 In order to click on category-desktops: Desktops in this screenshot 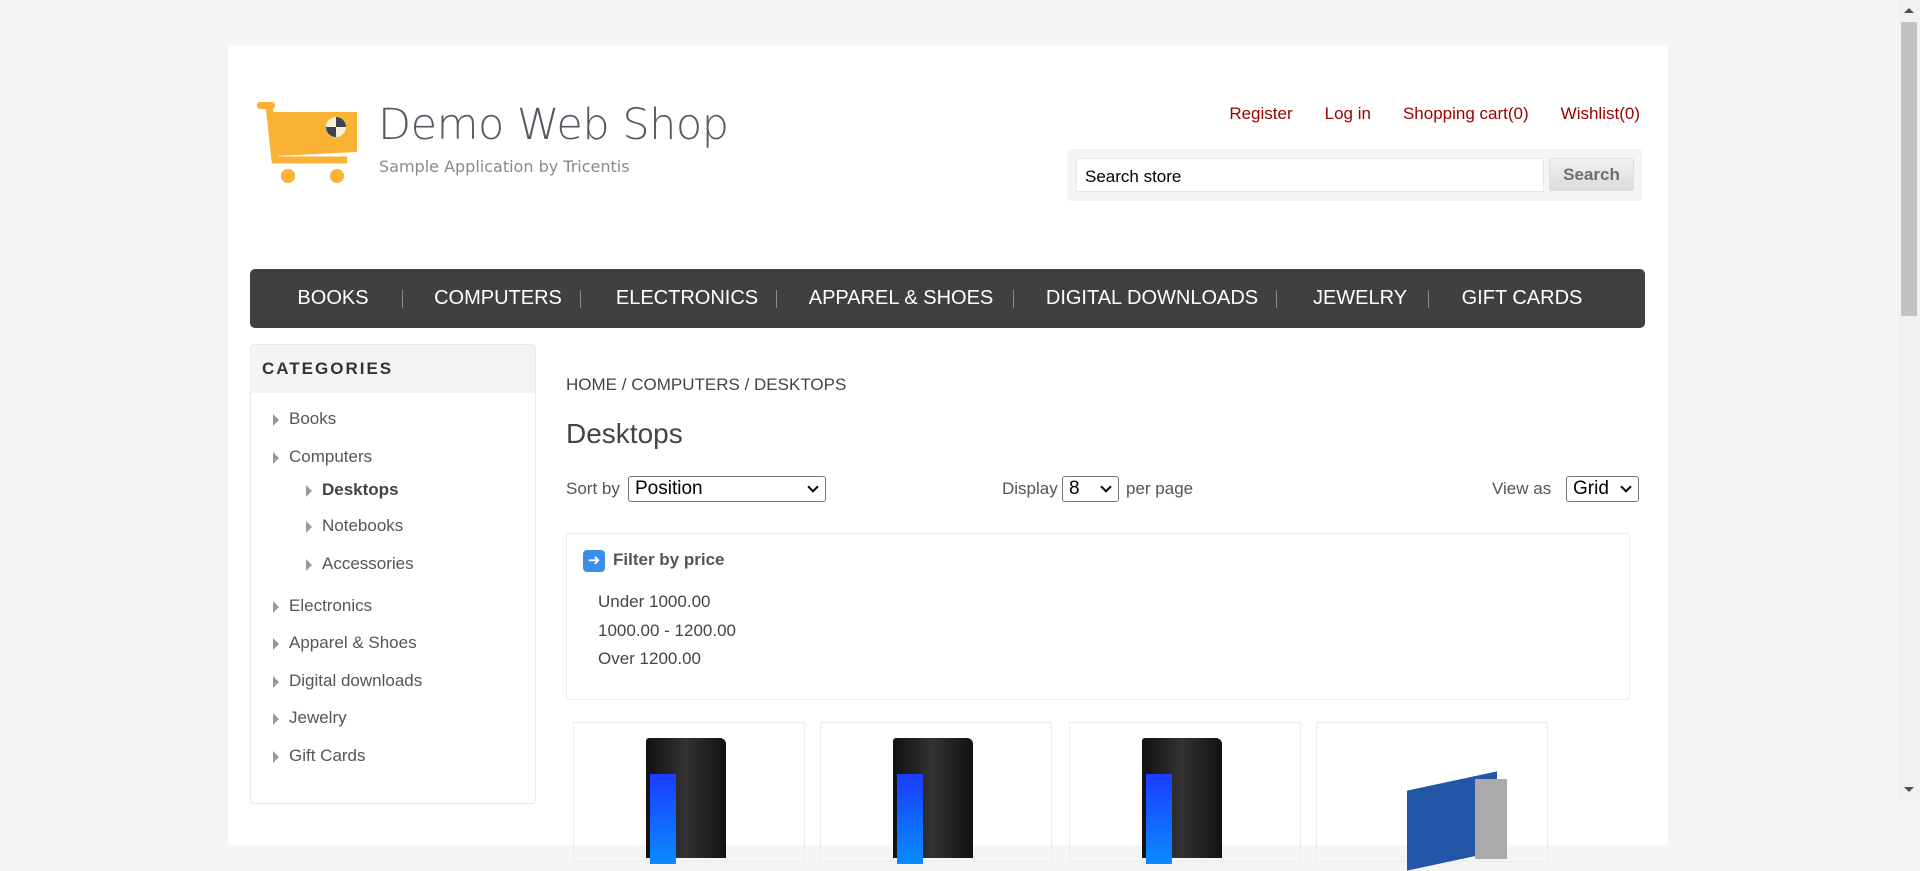, I will do `click(352, 490)`.